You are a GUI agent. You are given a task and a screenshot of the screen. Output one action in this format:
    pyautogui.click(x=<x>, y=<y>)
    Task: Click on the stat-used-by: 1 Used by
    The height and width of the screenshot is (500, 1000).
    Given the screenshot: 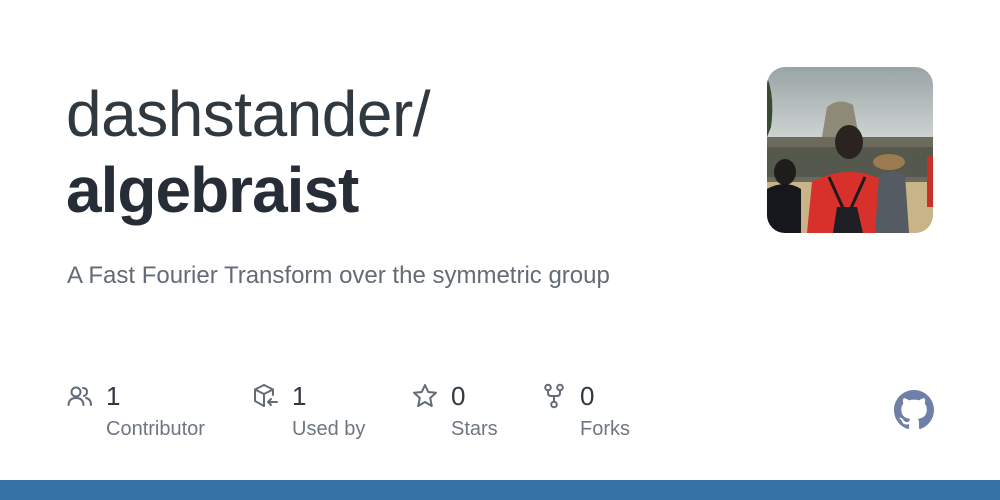 What is the action you would take?
    pyautogui.click(x=308, y=410)
    